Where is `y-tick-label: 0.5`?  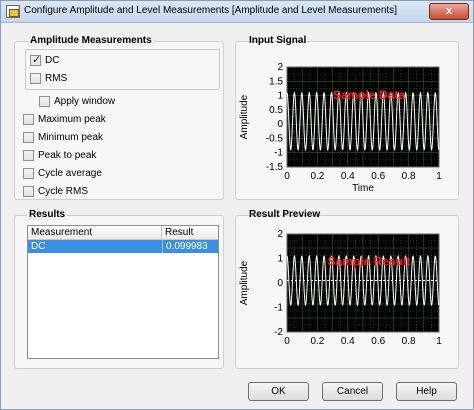 y-tick-label: 0.5 is located at coordinates (276, 110).